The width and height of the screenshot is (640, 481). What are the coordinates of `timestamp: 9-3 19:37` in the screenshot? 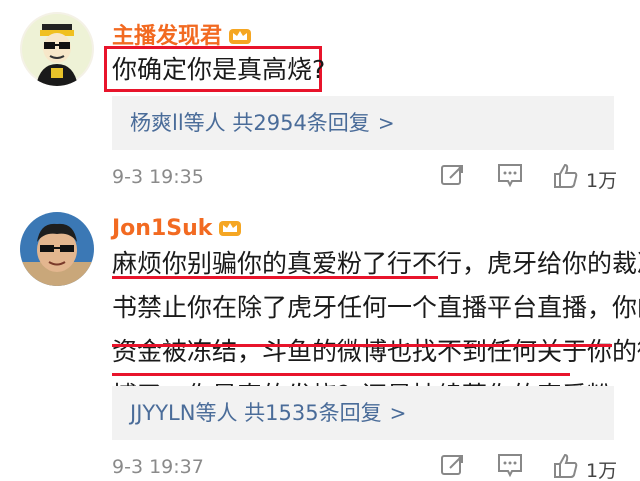 It's located at (158, 467).